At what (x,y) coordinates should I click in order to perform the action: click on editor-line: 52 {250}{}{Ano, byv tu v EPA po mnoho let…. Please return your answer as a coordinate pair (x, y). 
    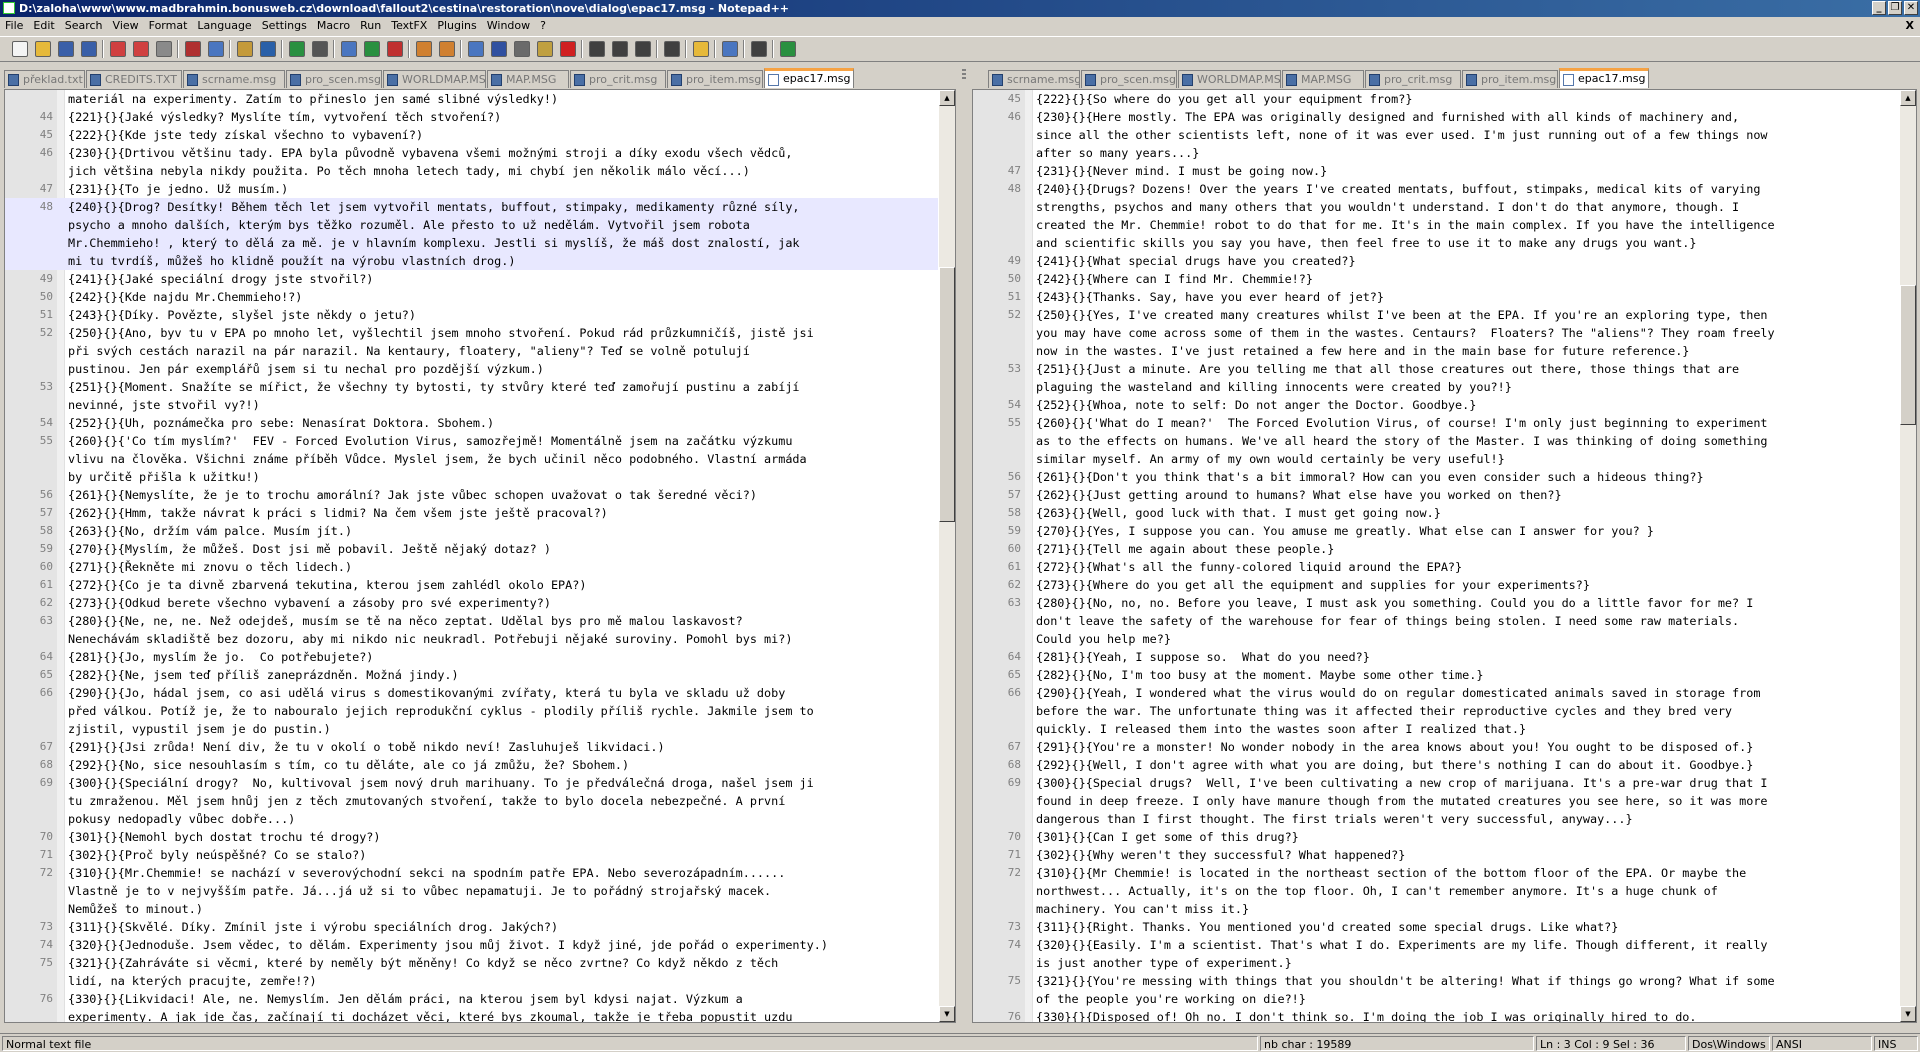
    Looking at the image, I should click on (471, 333).